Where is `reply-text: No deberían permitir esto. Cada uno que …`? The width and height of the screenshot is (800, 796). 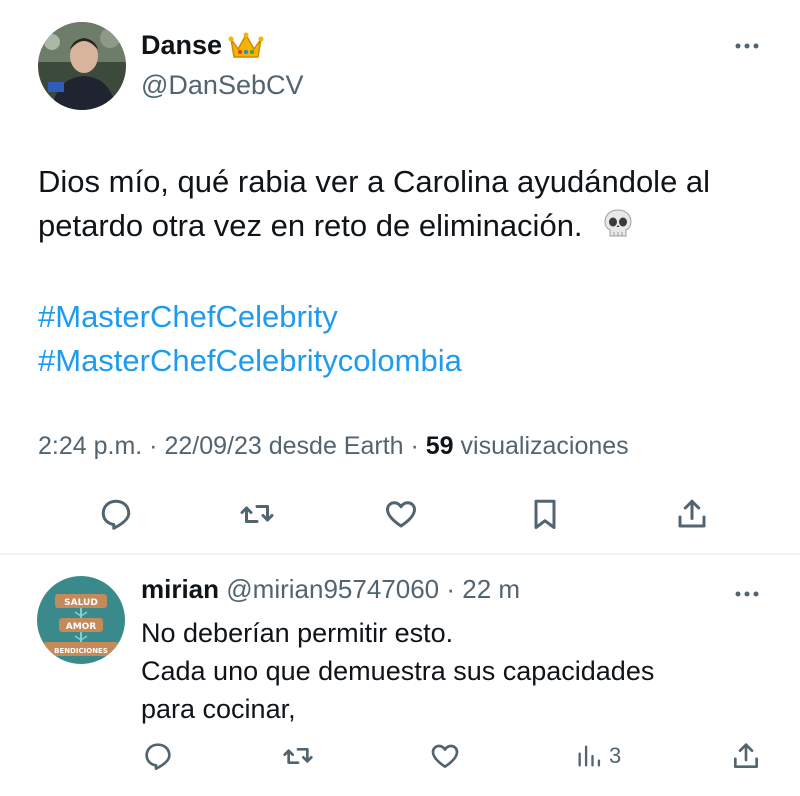
reply-text: No deberían permitir esto. Cada uno que … is located at coordinates (397, 671).